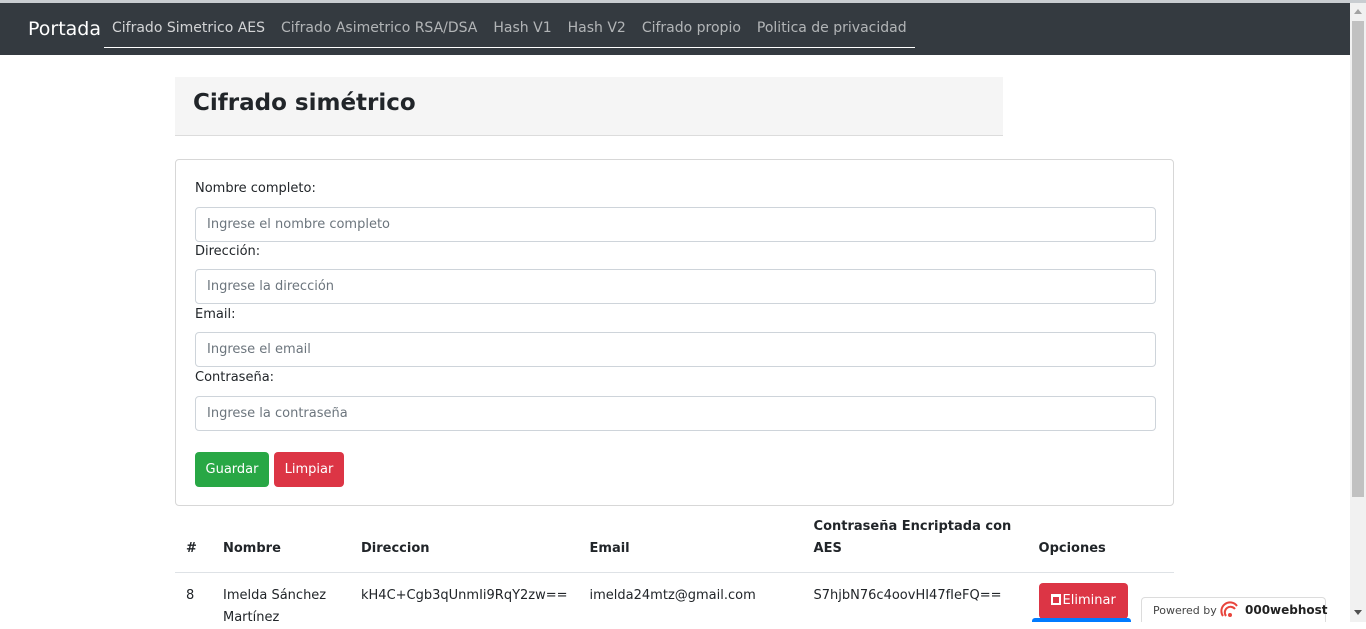 This screenshot has height=629, width=1366. What do you see at coordinates (1081, 620) in the screenshot?
I see `edit-button` at bounding box center [1081, 620].